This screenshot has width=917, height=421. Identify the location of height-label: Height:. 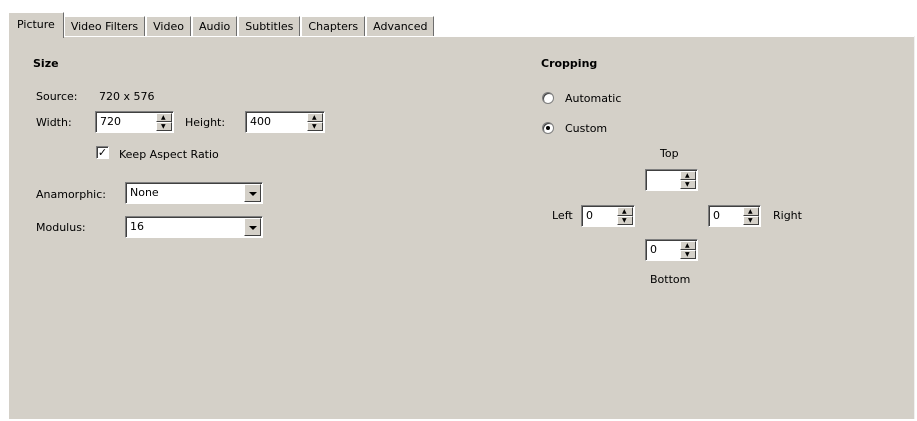
(205, 122).